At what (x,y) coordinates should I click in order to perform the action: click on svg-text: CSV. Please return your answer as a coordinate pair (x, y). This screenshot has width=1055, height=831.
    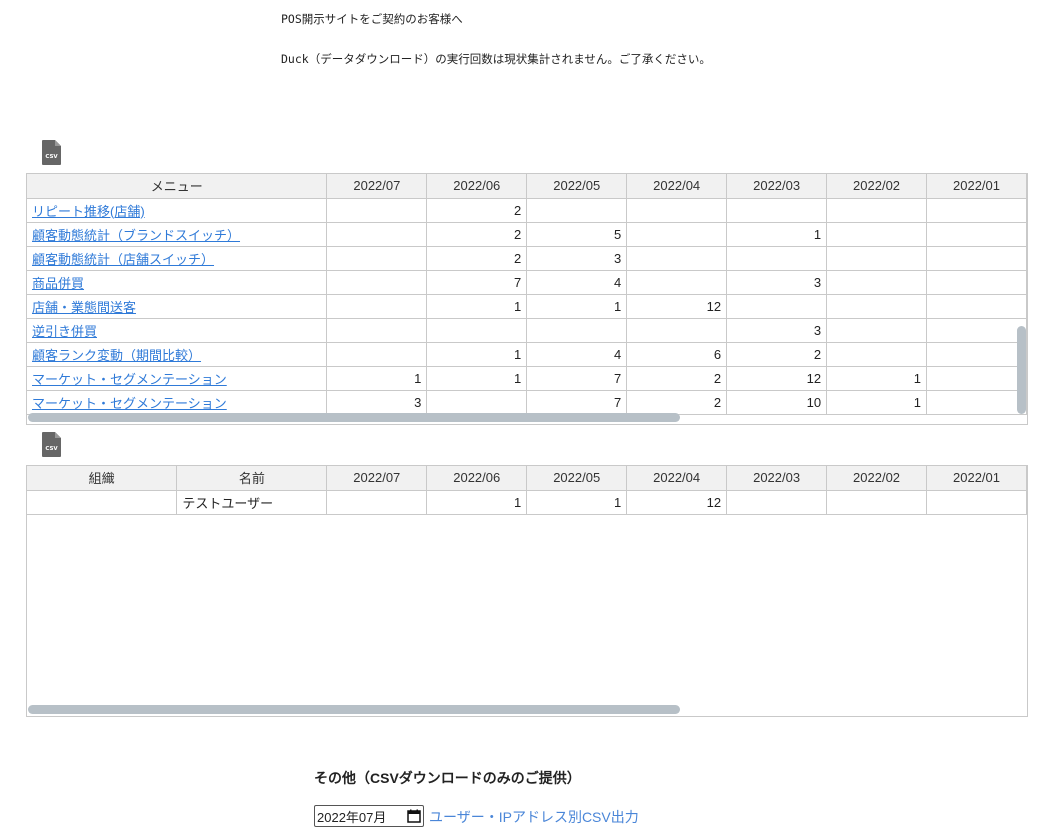
    Looking at the image, I should click on (51, 157).